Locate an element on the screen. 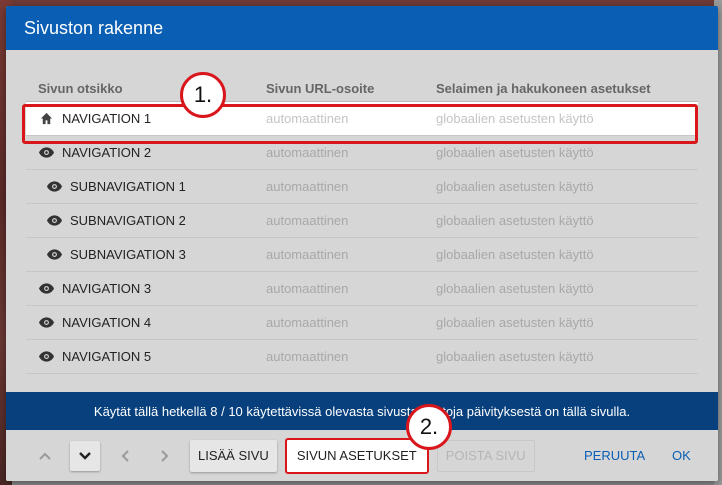 This screenshot has width=722, height=485. callout-2: 2. is located at coordinates (429, 427).